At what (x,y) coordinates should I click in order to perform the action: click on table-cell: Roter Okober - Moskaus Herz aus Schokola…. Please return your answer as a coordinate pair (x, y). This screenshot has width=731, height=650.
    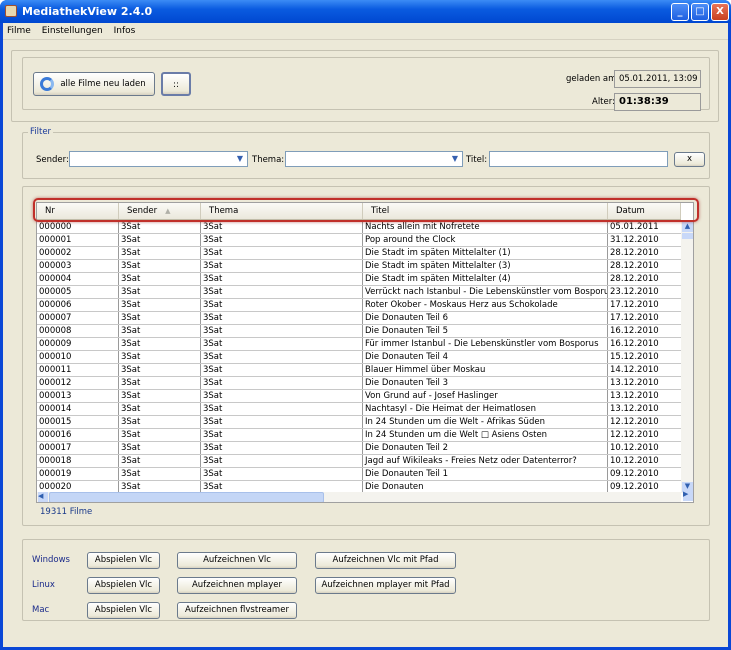
    Looking at the image, I should click on (485, 305).